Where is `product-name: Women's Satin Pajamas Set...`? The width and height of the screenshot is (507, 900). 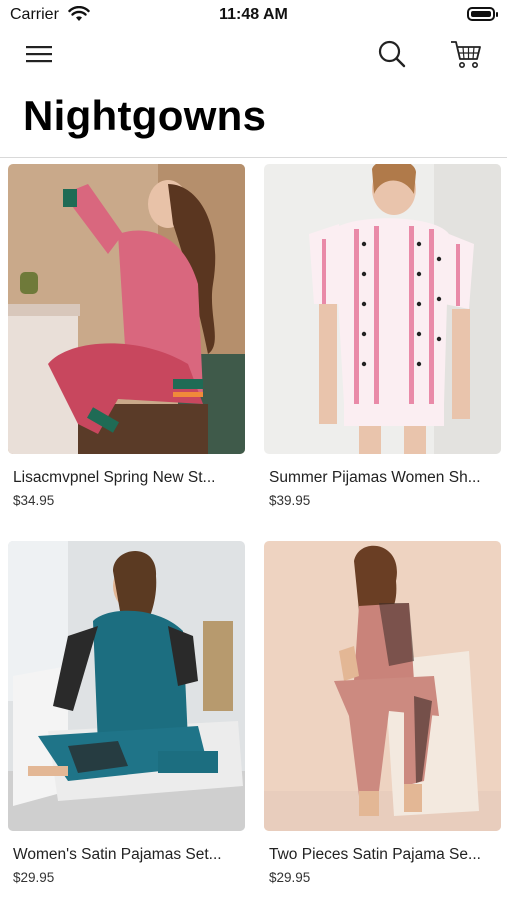 product-name: Women's Satin Pajamas Set... is located at coordinates (117, 854).